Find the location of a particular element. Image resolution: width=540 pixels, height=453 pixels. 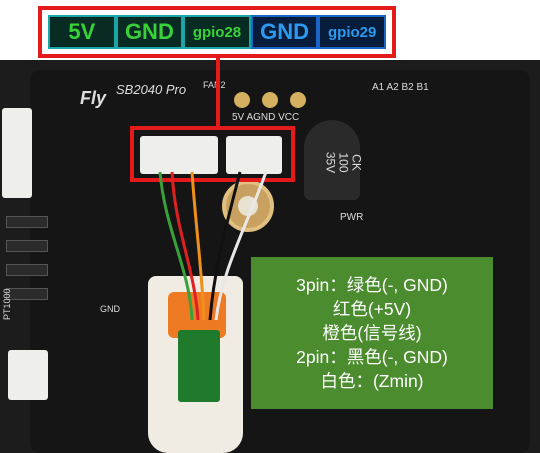

info-line-4: 2pin：黑色(-, GND) is located at coordinates (372, 357).